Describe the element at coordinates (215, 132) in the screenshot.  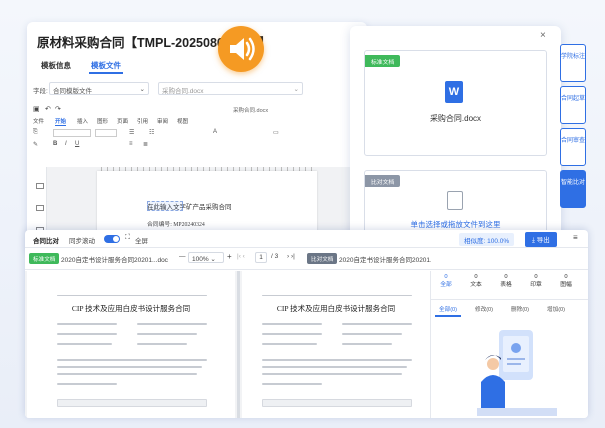
I see `style-icon: A` at that location.